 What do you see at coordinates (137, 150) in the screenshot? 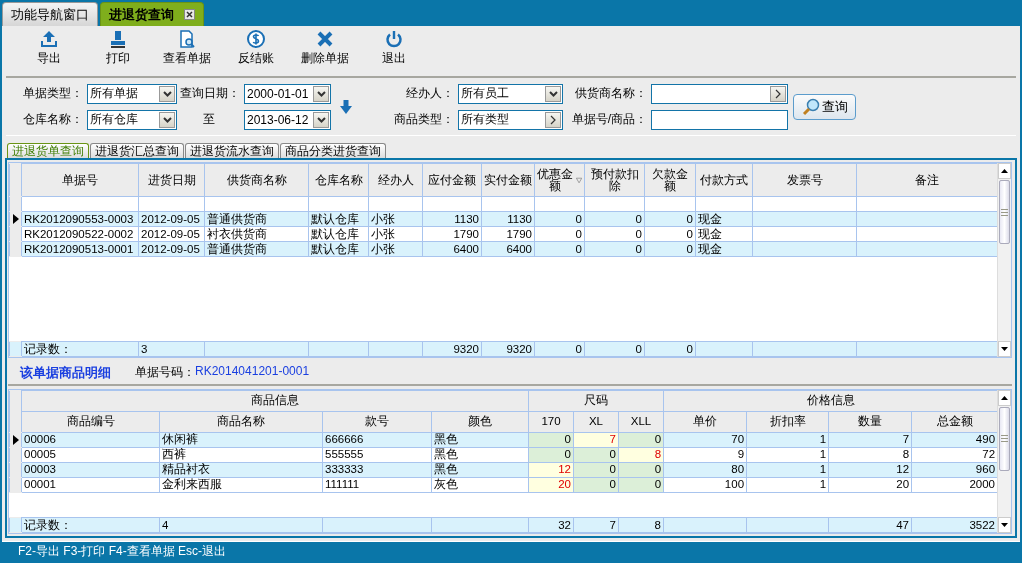
I see `tab: 进退货汇总查询` at bounding box center [137, 150].